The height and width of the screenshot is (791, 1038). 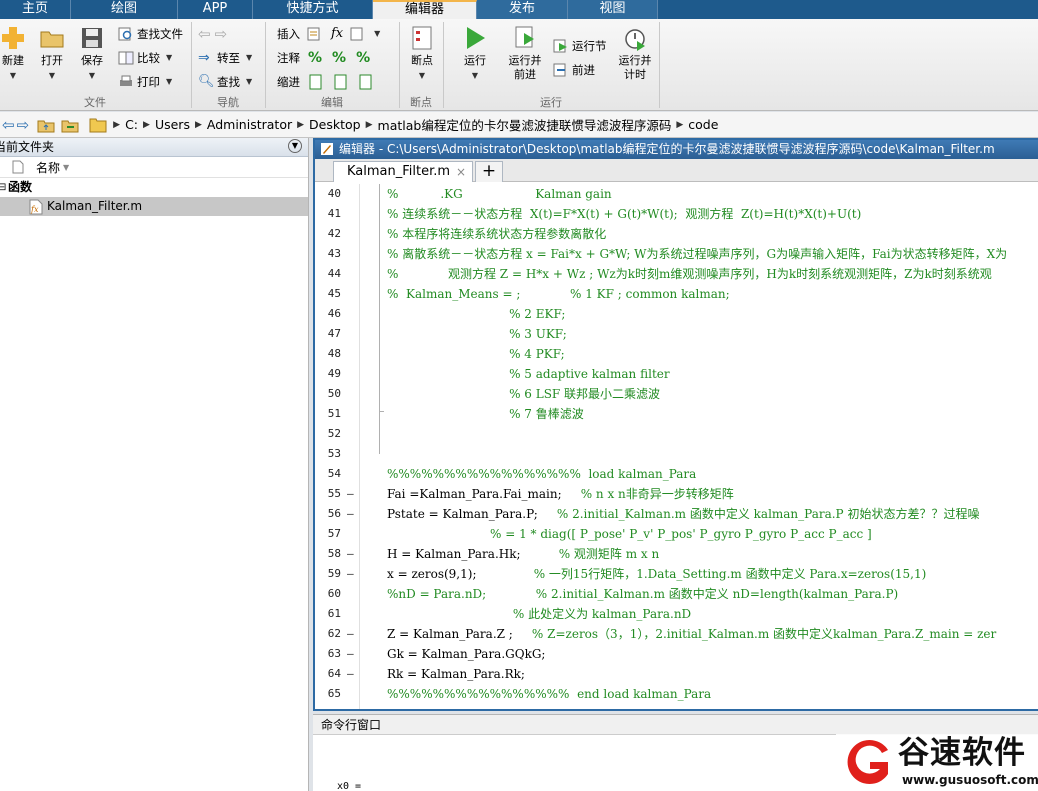 I want to click on code-line: 52, so click(x=676, y=434).